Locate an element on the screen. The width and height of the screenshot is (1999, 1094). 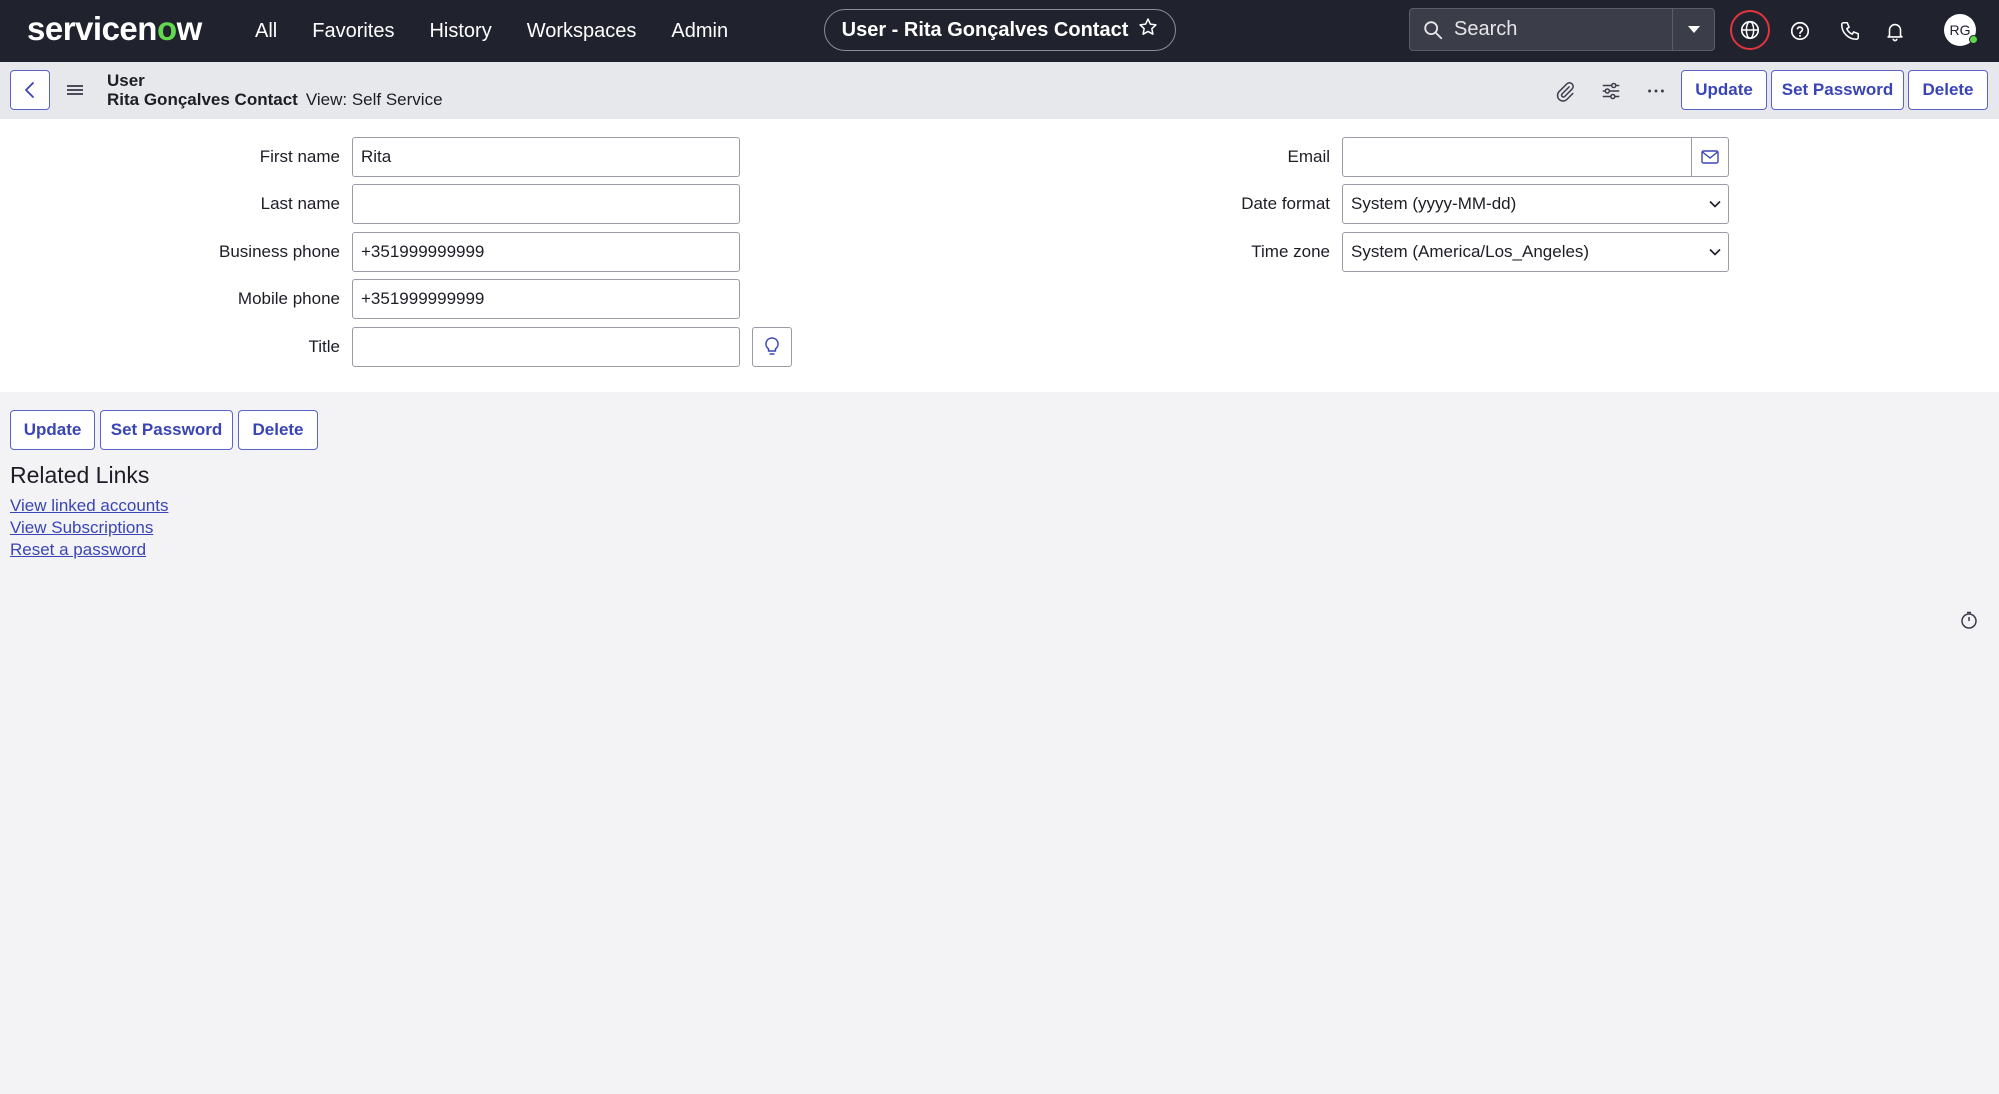
nav-all: All is located at coordinates (266, 31).